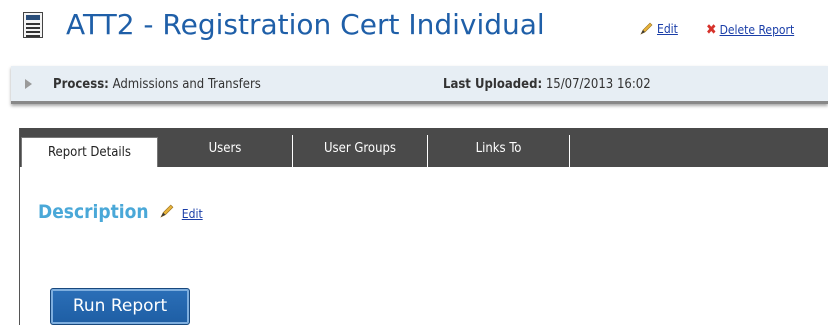 The width and height of the screenshot is (828, 325). What do you see at coordinates (757, 30) in the screenshot?
I see `delete-report-label: Delete Report` at bounding box center [757, 30].